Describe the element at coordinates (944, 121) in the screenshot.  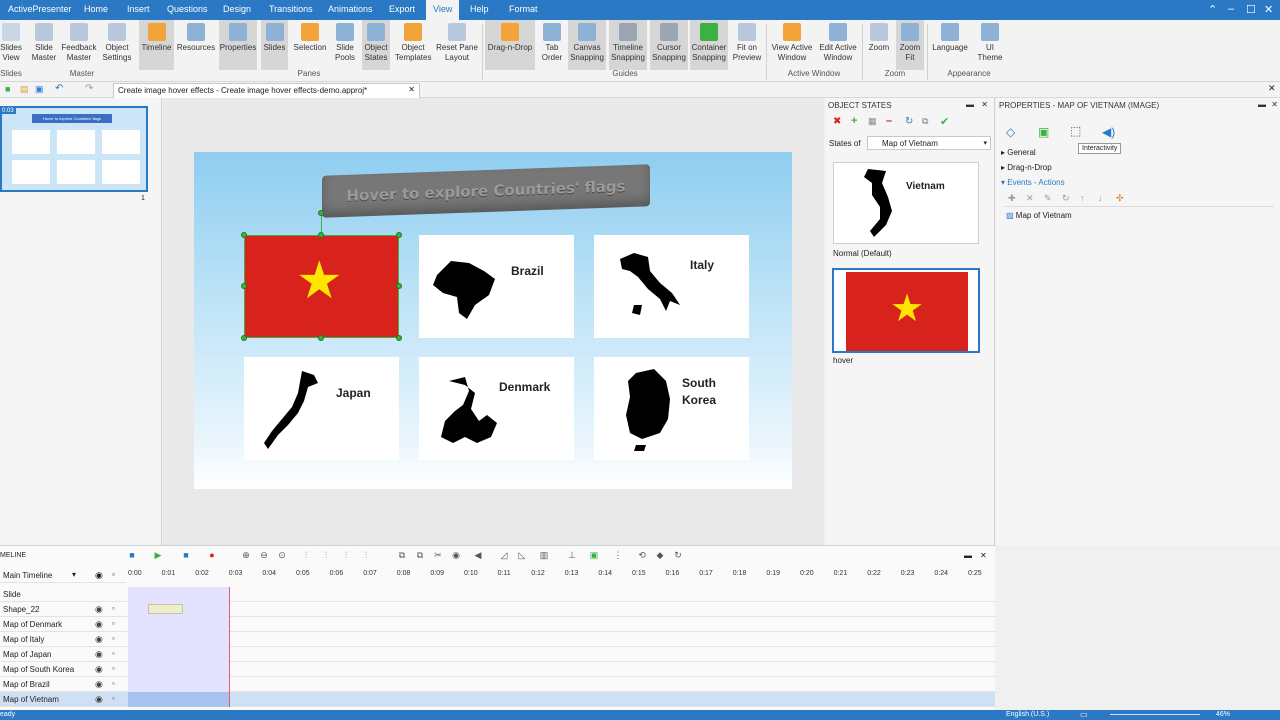
I see `apply-state-icon: ✔` at that location.